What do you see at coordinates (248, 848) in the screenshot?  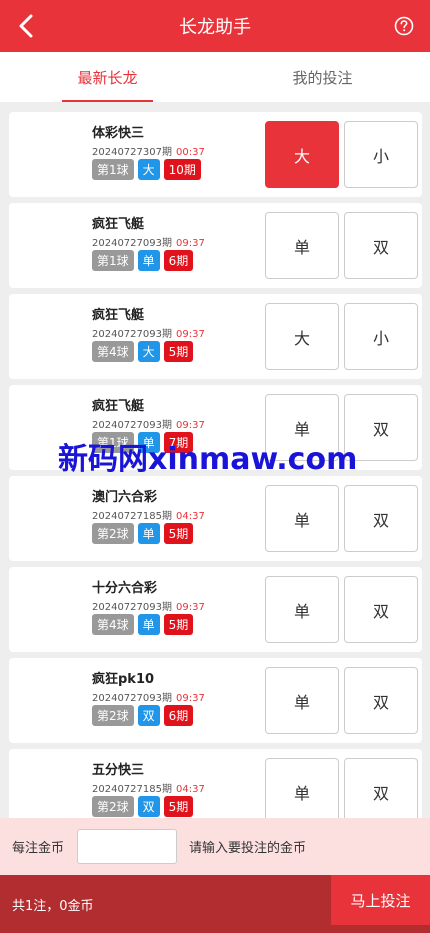 I see `bet-amount-hint: 请输入要投注的金币` at bounding box center [248, 848].